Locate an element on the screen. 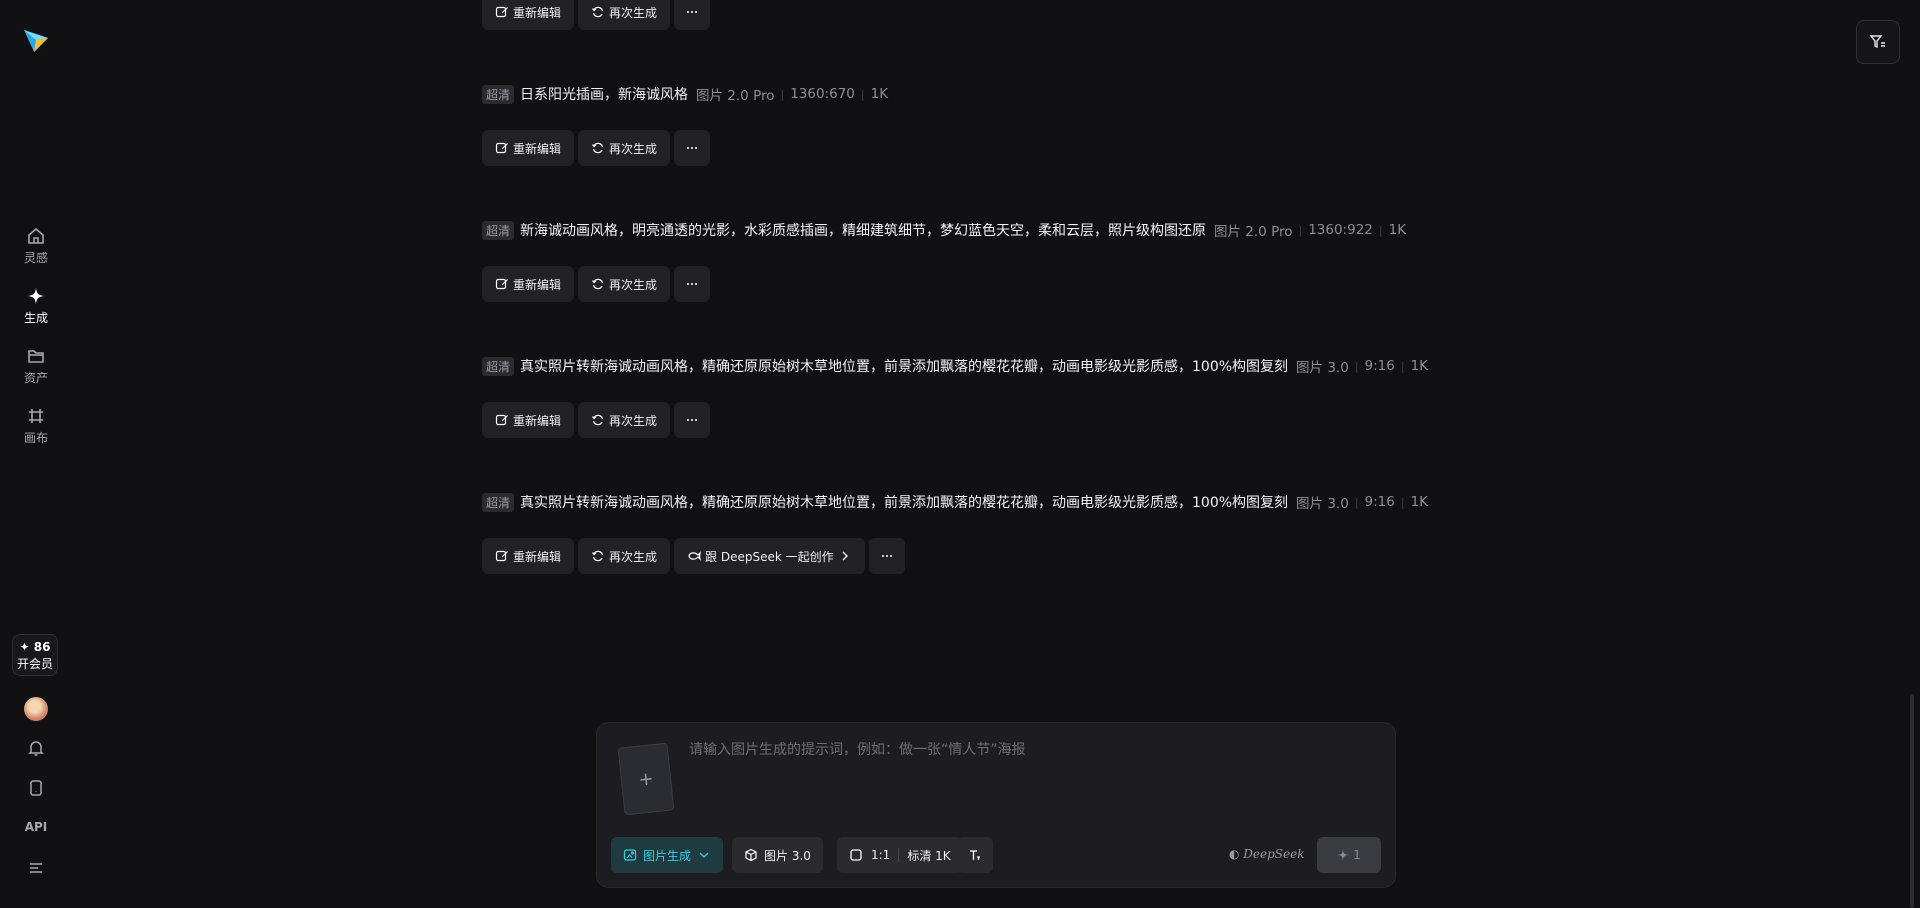 The width and height of the screenshot is (1920, 908). prompt-input: 请输入图片生成的提示词，例如：做一张“情人节”海报 is located at coordinates (857, 749).